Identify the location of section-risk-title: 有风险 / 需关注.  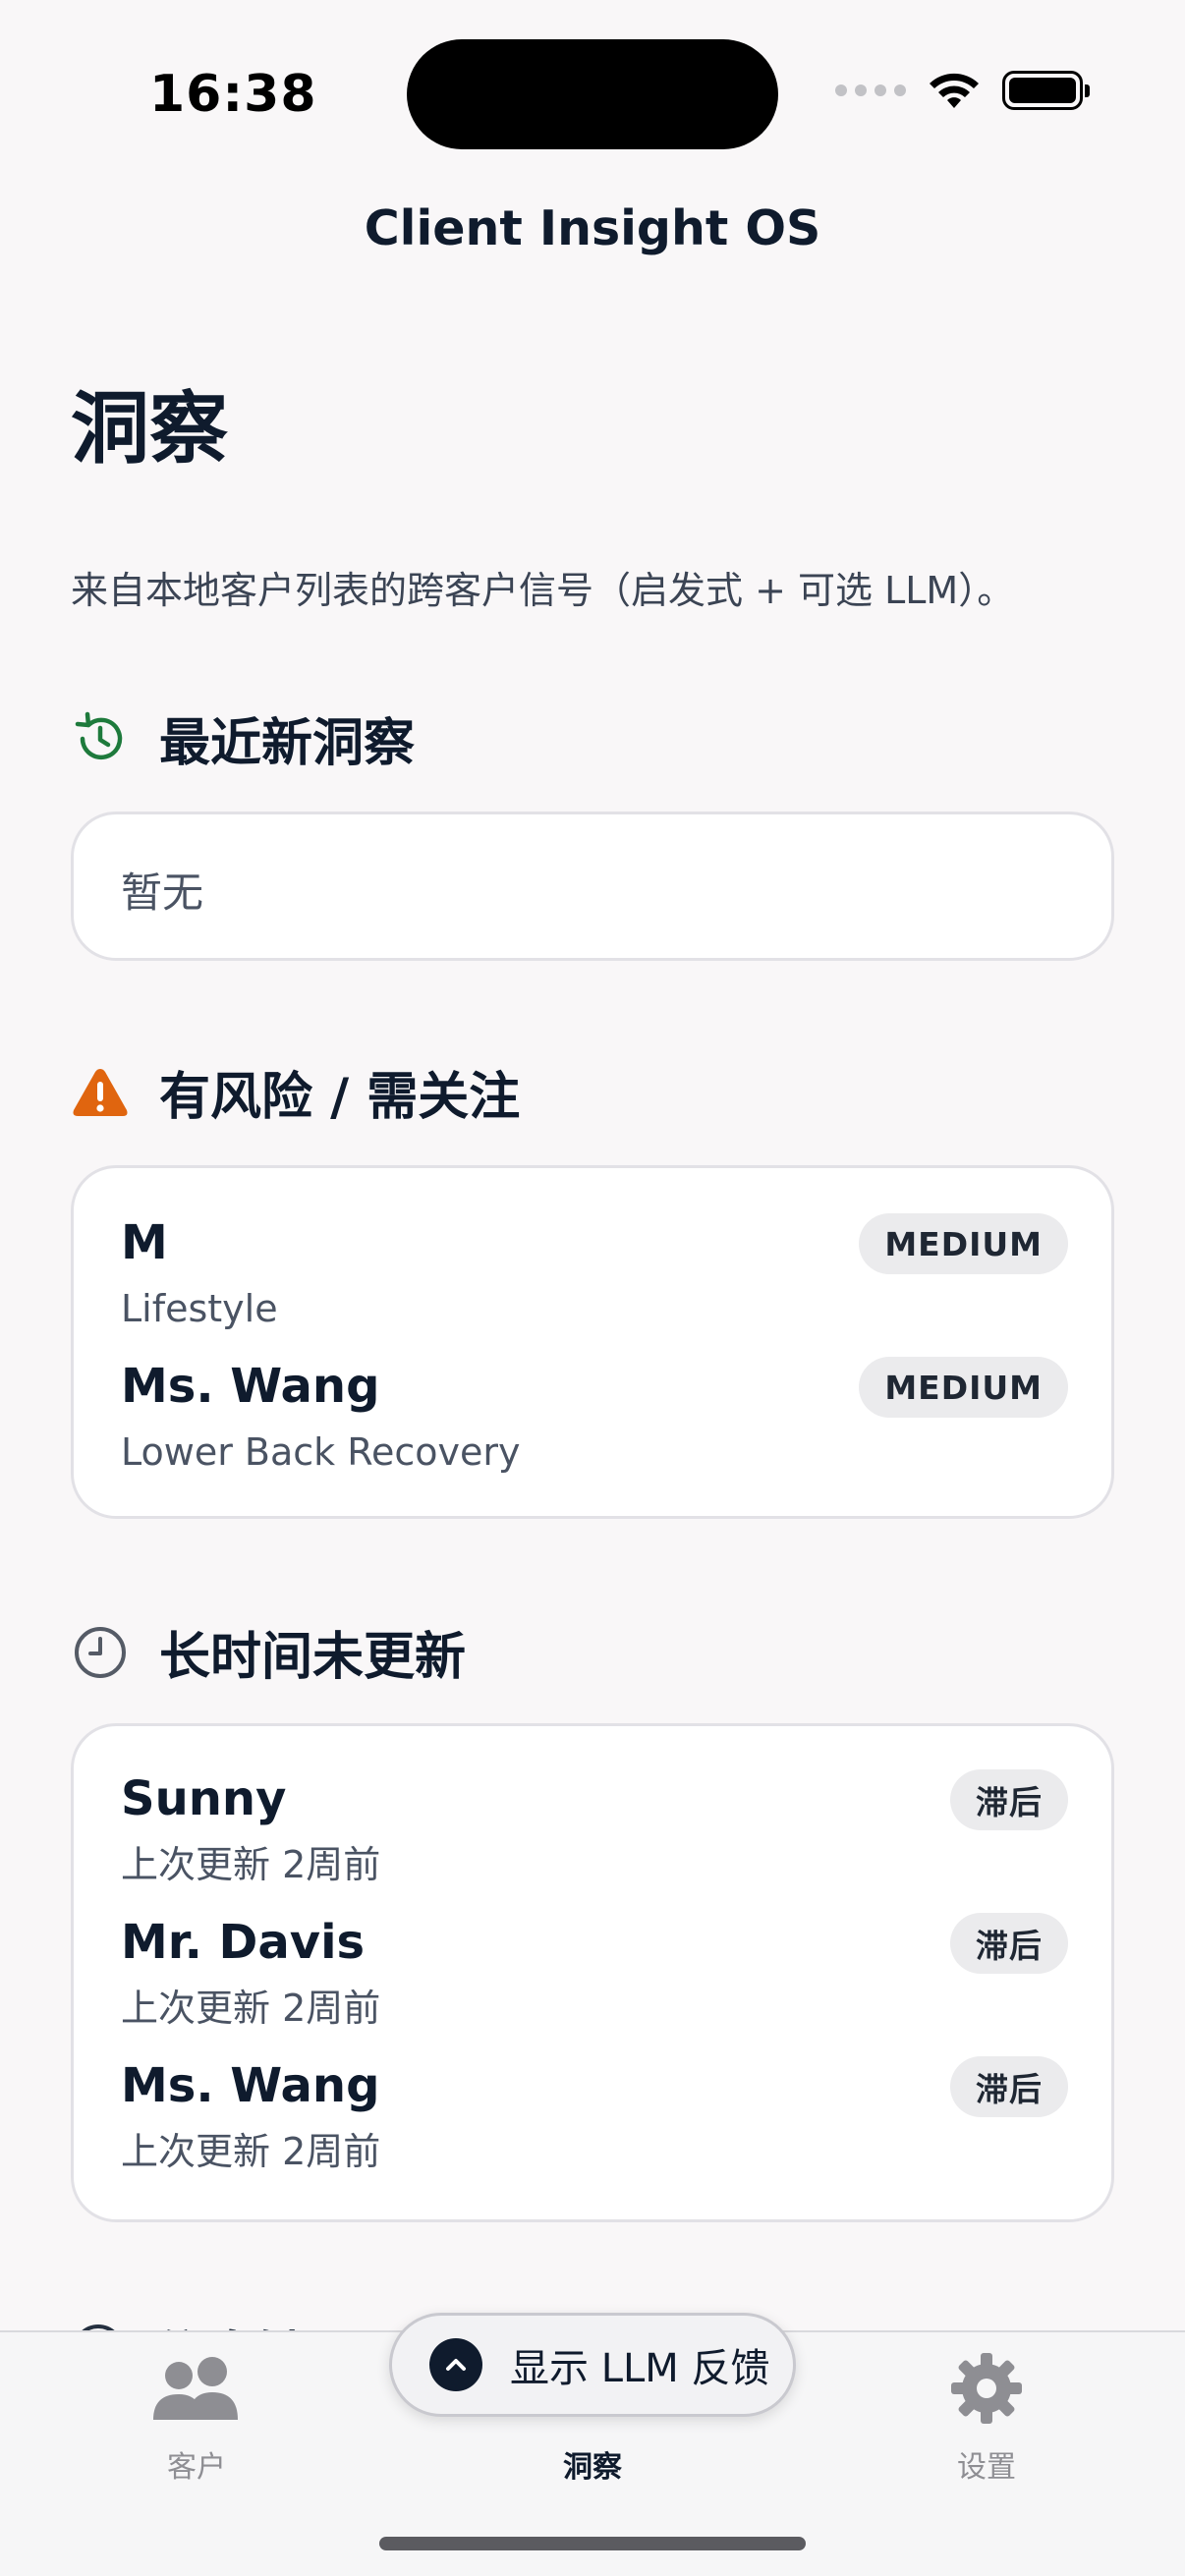
(340, 1097).